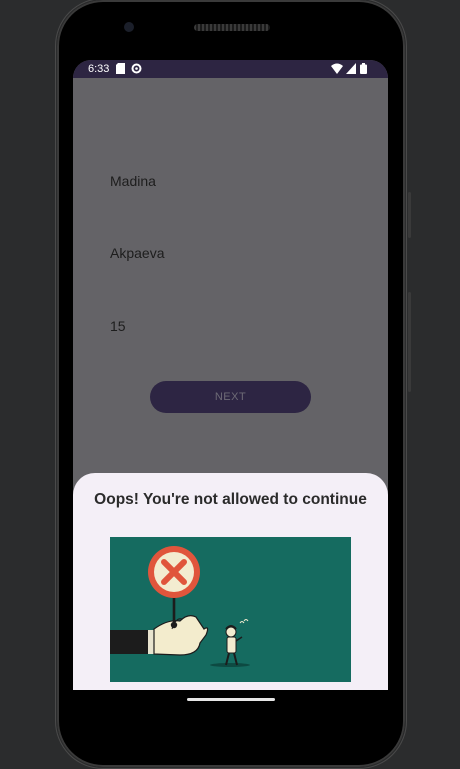 This screenshot has height=769, width=460. I want to click on earpiece-speaker, so click(232, 27).